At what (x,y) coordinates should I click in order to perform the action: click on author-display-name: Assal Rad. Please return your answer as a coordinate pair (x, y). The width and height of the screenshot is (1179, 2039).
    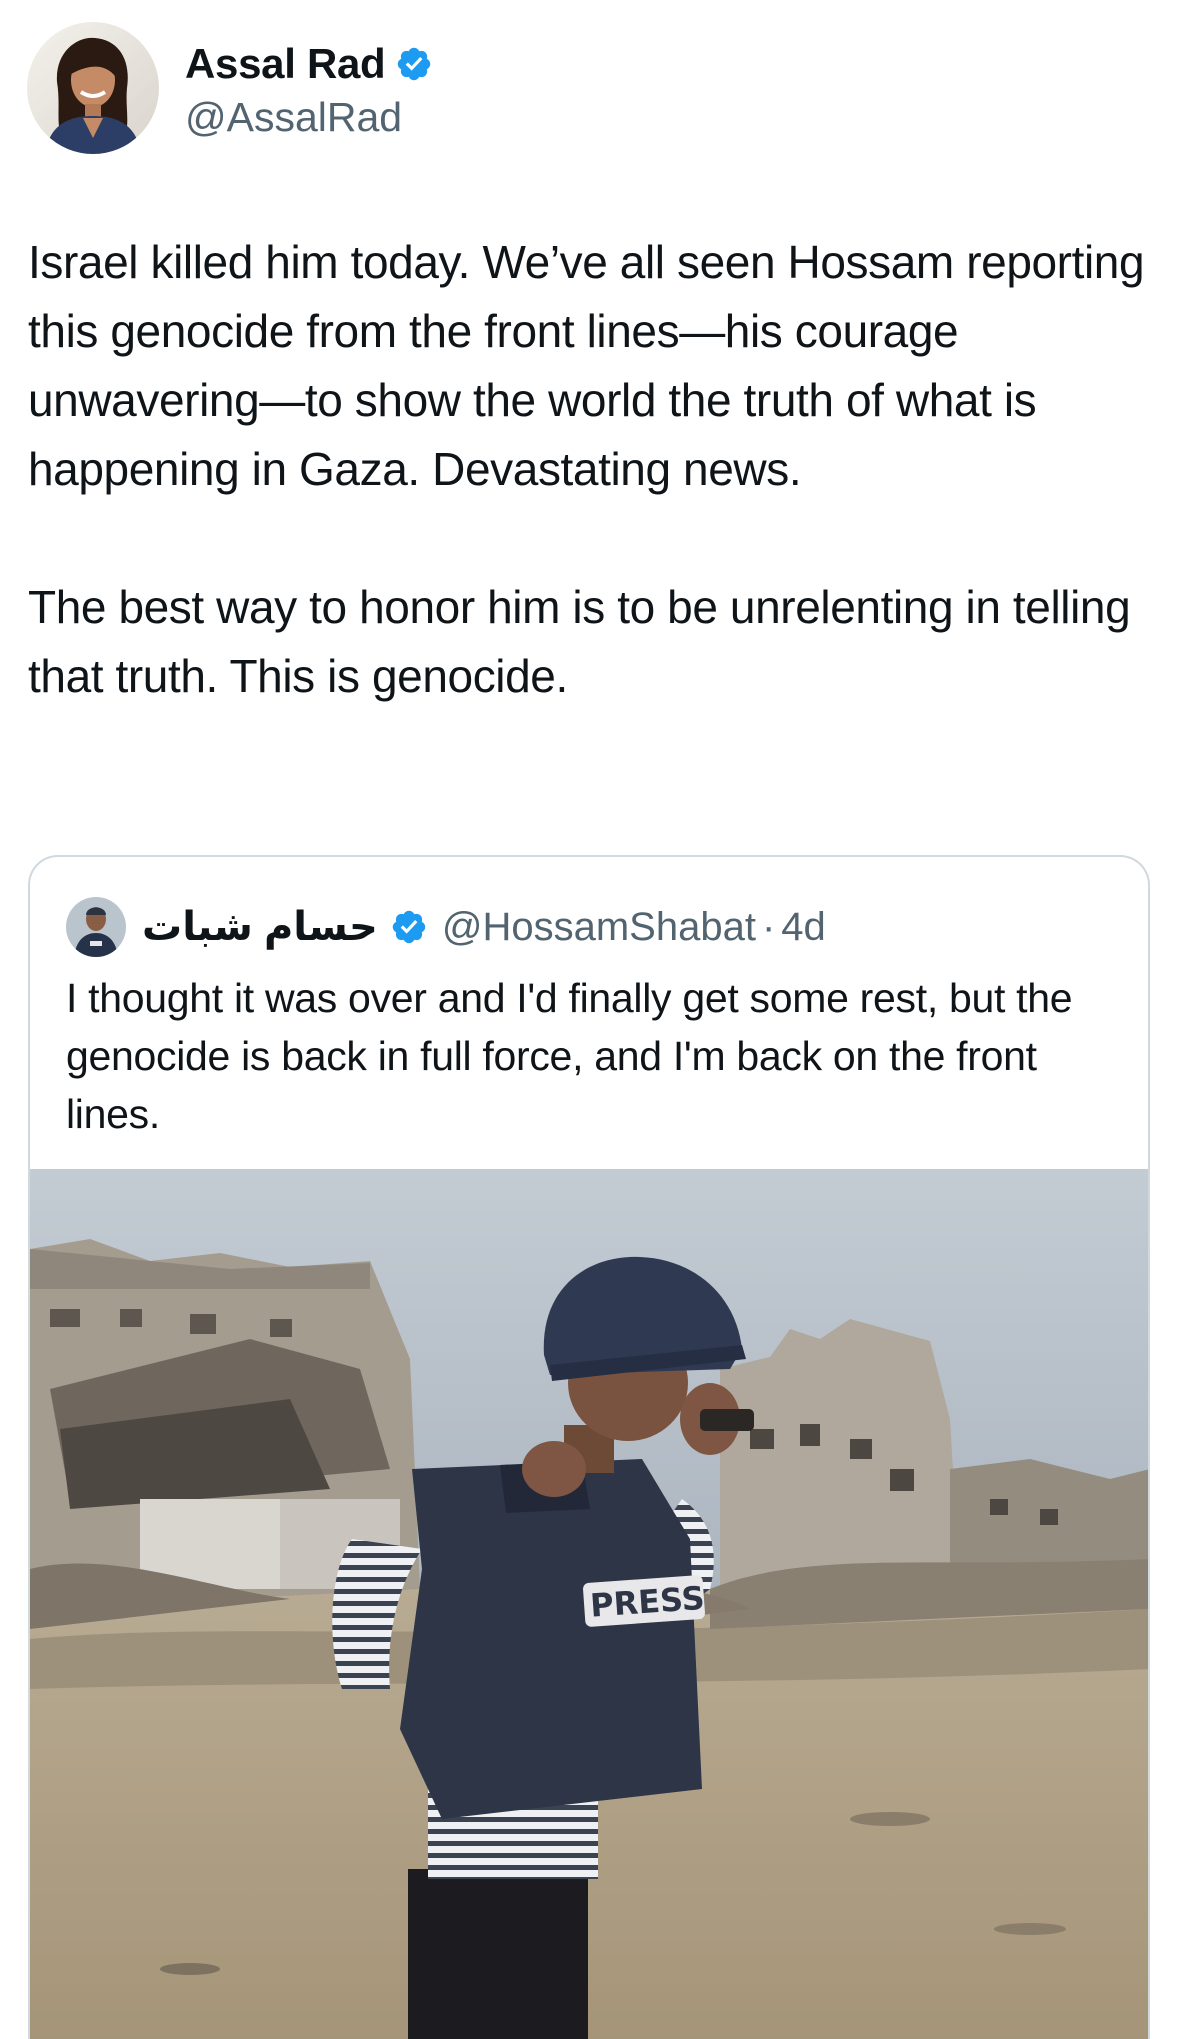
    Looking at the image, I should click on (285, 64).